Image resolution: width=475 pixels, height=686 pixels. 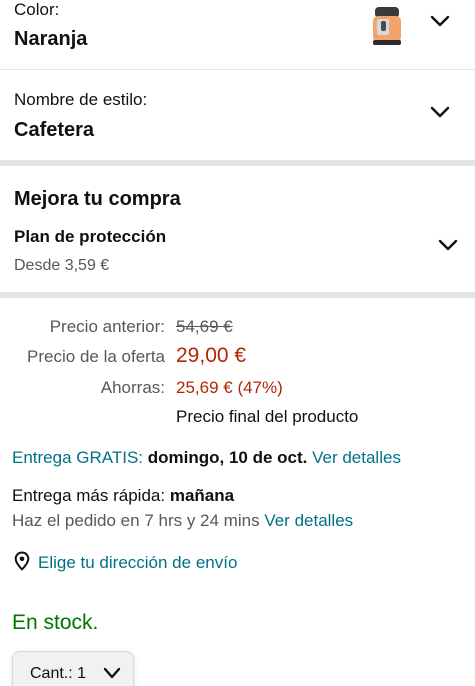 What do you see at coordinates (211, 355) in the screenshot?
I see `deal-price-value: 29,00 €` at bounding box center [211, 355].